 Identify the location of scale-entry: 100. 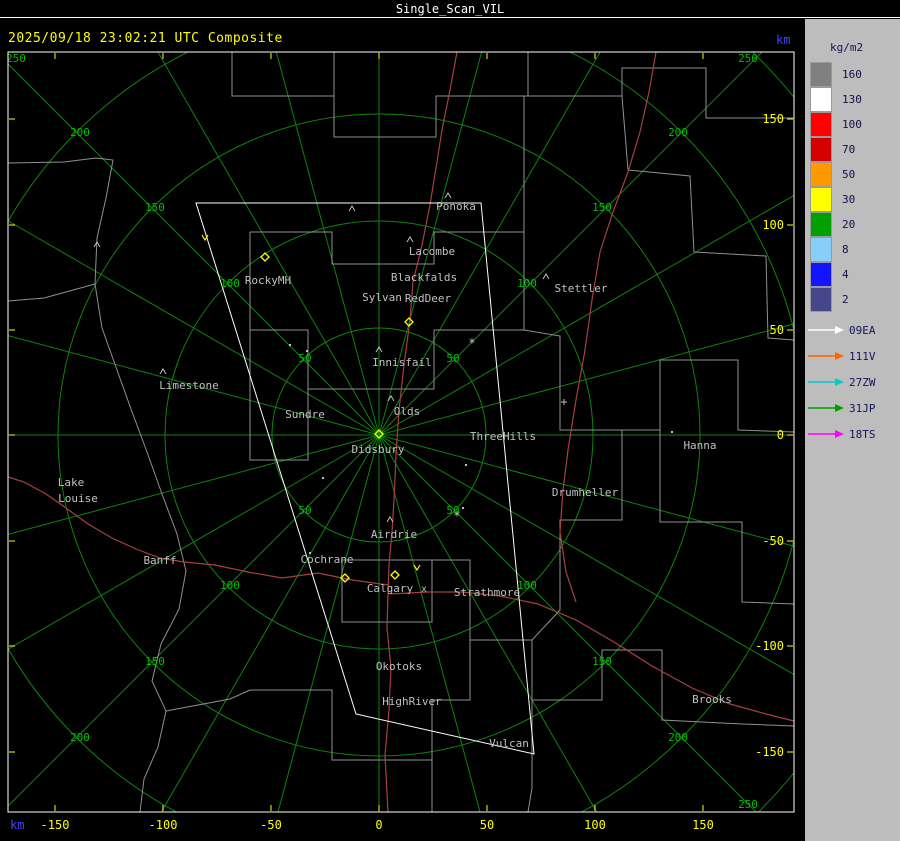
(836, 124).